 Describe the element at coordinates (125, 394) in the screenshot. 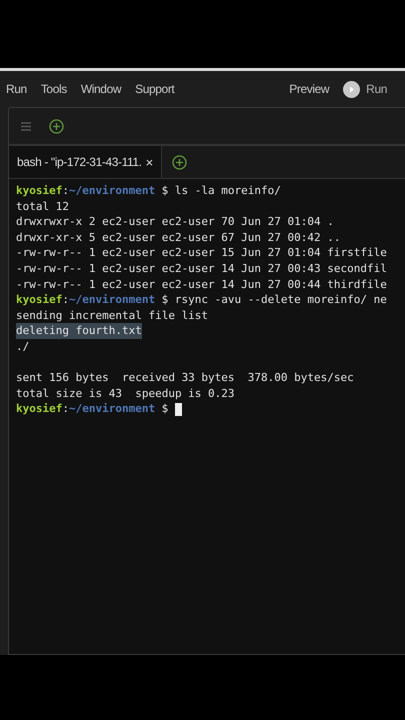

I see `output-line: total size is 43 speedup is 0.23` at that location.